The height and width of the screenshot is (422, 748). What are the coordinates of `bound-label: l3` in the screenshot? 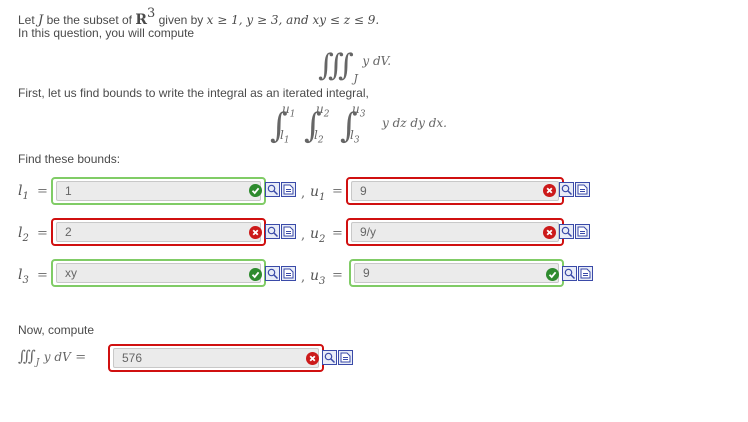 It's located at (23, 276).